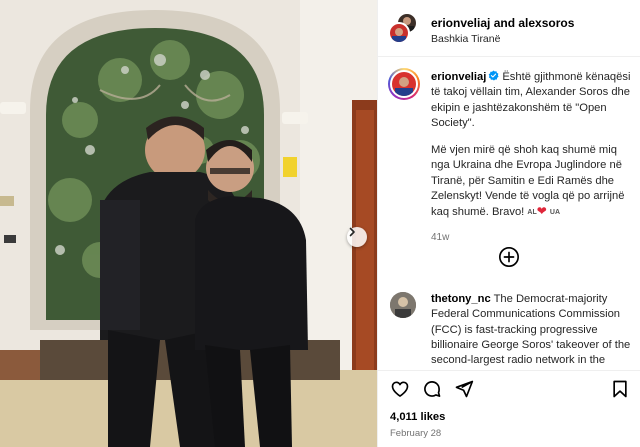  Describe the element at coordinates (357, 237) in the screenshot. I see `next-photo-button` at that location.